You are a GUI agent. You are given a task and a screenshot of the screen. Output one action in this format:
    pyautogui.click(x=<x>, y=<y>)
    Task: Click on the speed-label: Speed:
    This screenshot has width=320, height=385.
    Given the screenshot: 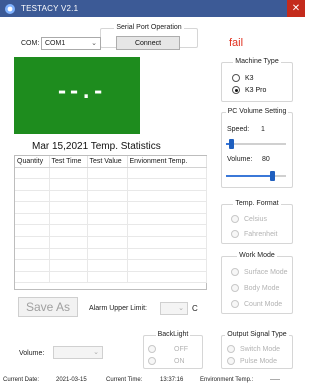 What is the action you would take?
    pyautogui.click(x=238, y=129)
    